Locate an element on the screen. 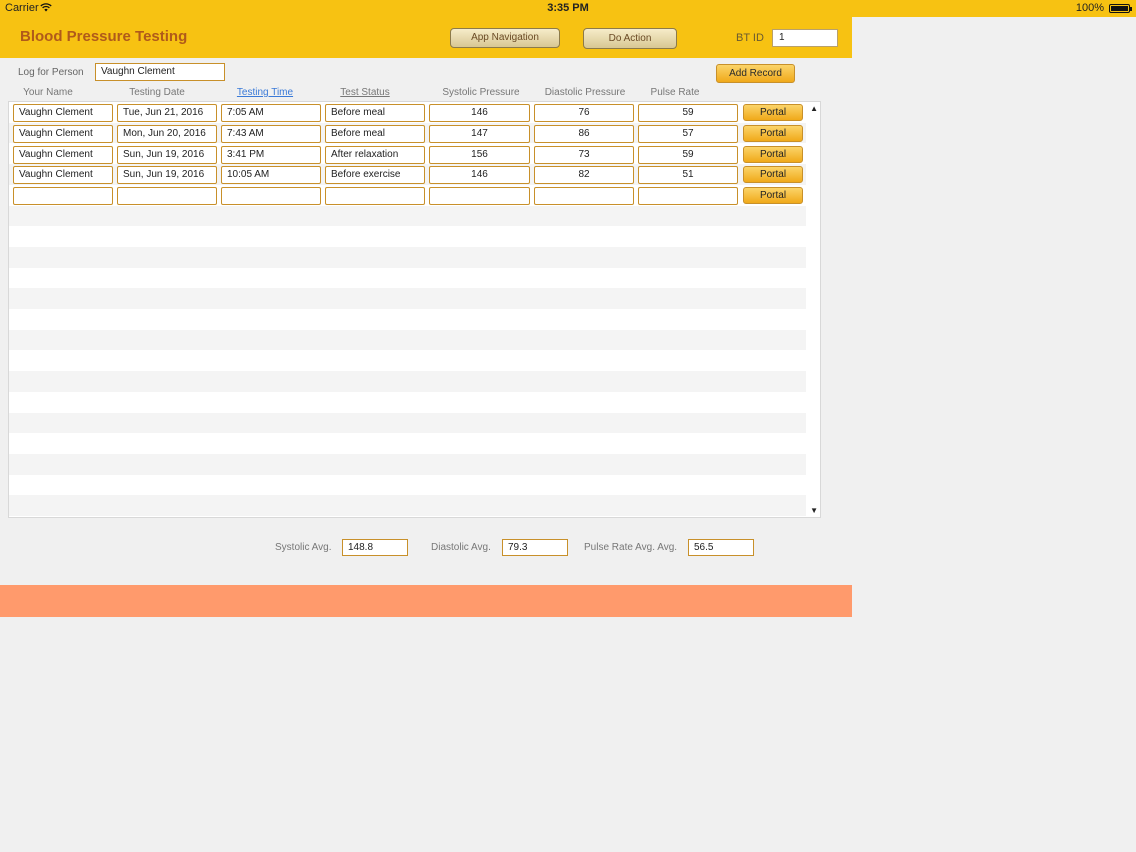  table-row: Portal is located at coordinates (407, 195).